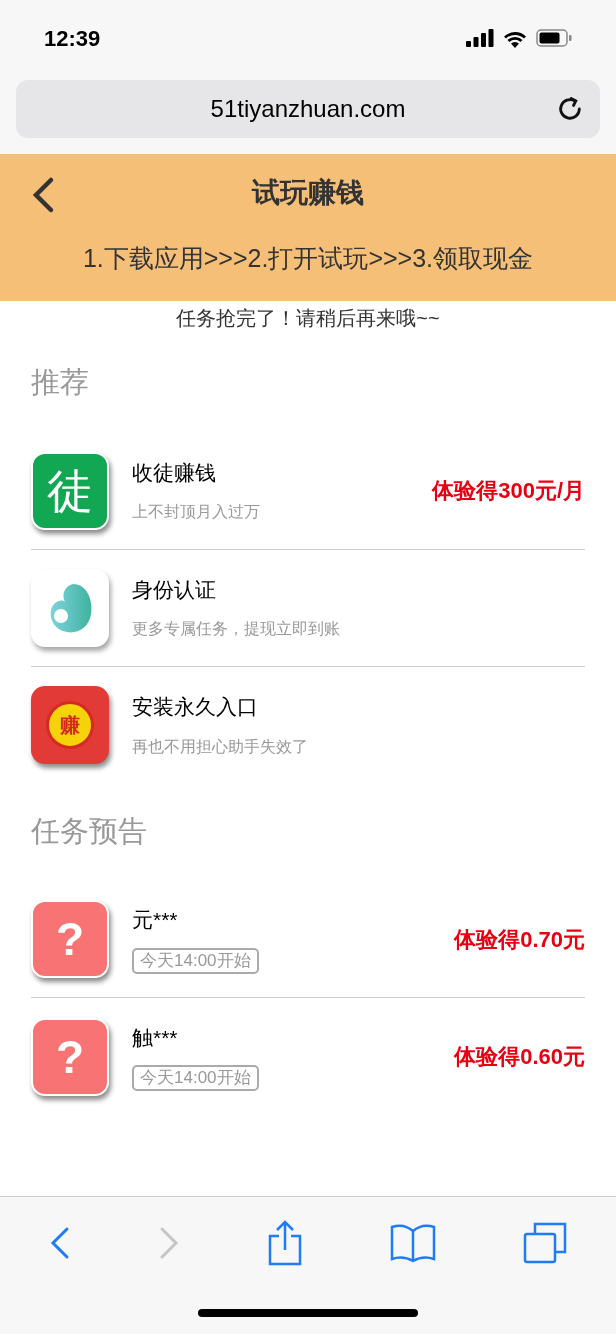 The image size is (616, 1334). Describe the element at coordinates (308, 193) in the screenshot. I see `page-title: 试玩赚钱` at that location.